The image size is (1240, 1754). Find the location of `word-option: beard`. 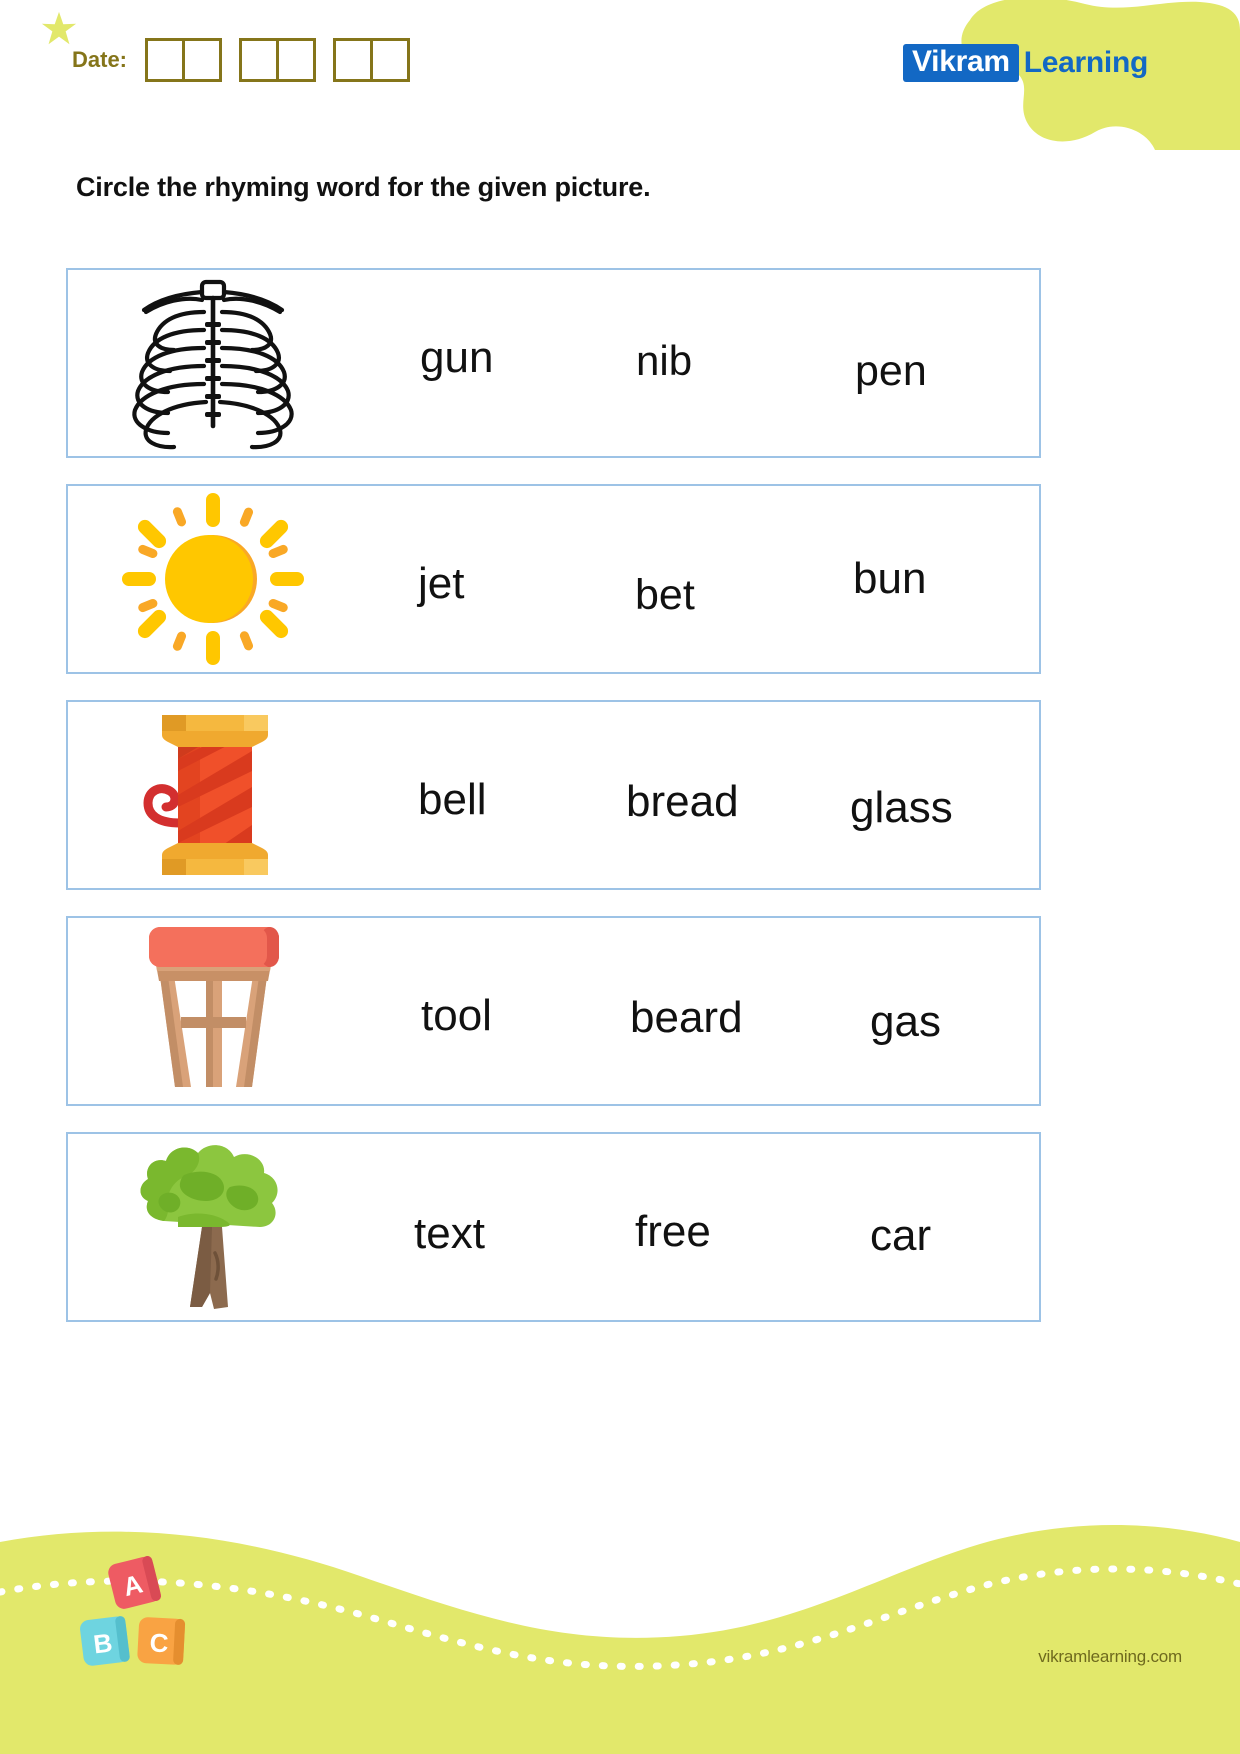

word-option: beard is located at coordinates (686, 1018).